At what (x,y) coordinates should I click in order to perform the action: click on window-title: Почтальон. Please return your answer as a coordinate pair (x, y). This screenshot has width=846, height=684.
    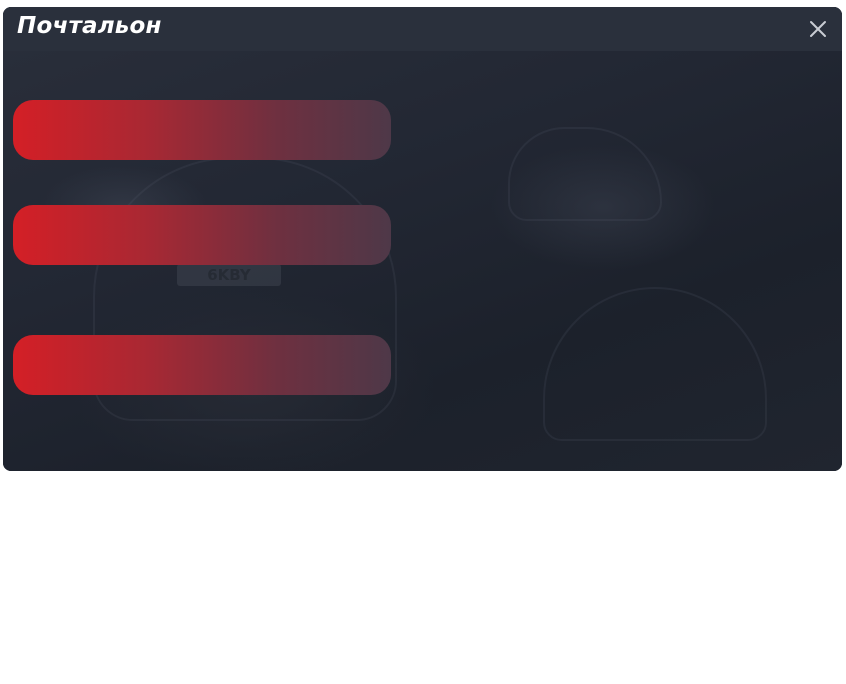
    Looking at the image, I should click on (89, 26).